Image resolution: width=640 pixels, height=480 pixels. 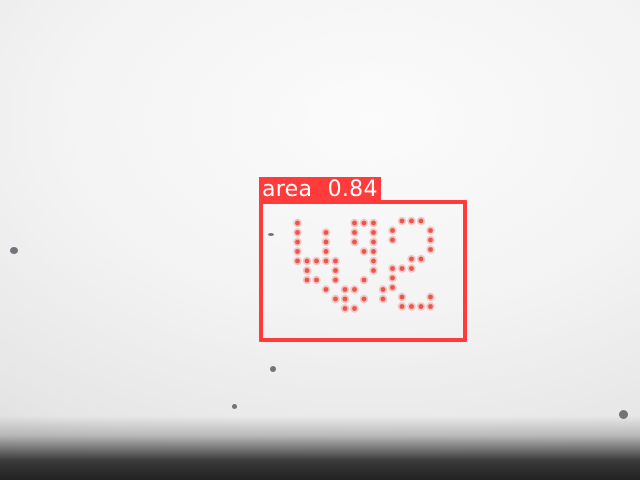 What do you see at coordinates (287, 189) in the screenshot?
I see `detection-class-name: area` at bounding box center [287, 189].